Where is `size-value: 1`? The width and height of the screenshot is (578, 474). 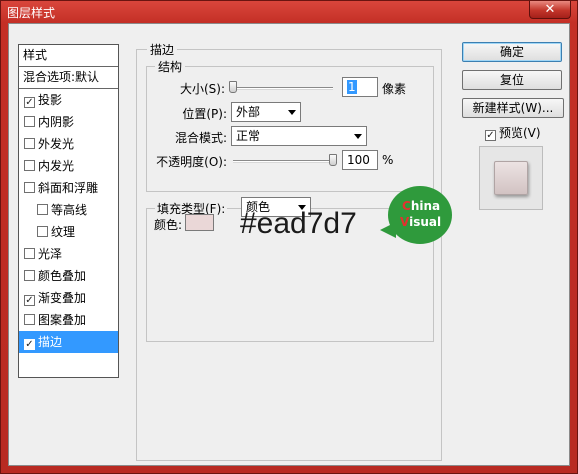 size-value: 1 is located at coordinates (352, 87).